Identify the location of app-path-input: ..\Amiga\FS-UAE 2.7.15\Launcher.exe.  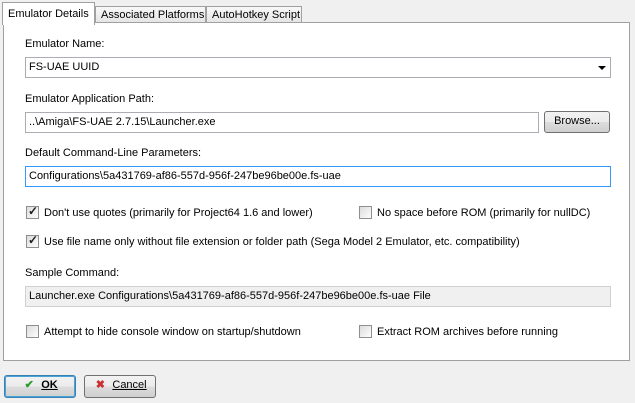
(282, 122).